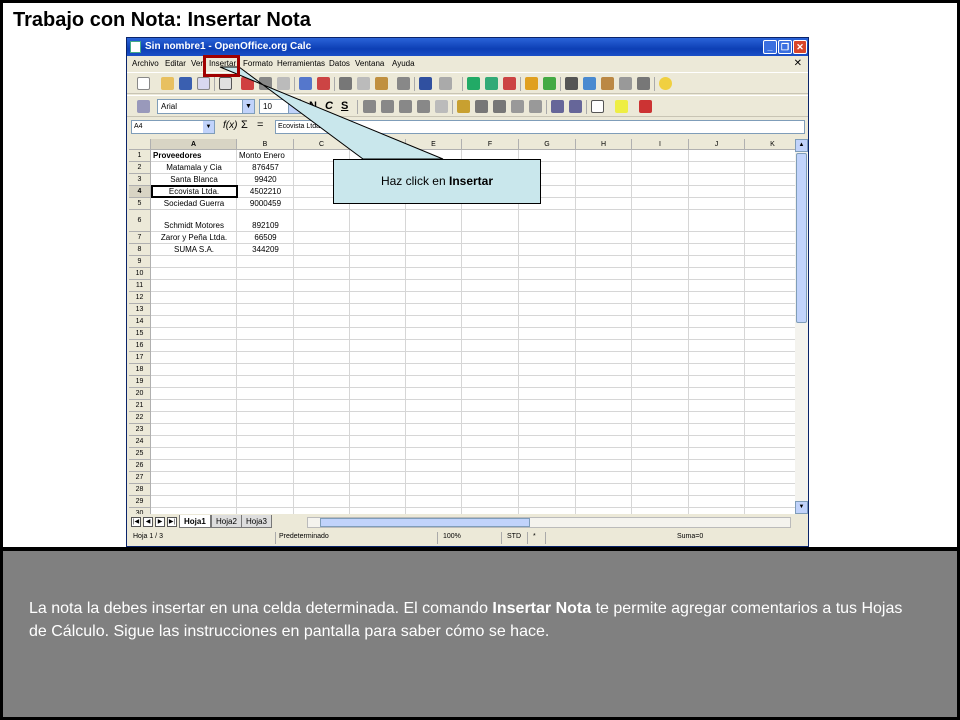  I want to click on callout-text: Haz click en, so click(414, 181).